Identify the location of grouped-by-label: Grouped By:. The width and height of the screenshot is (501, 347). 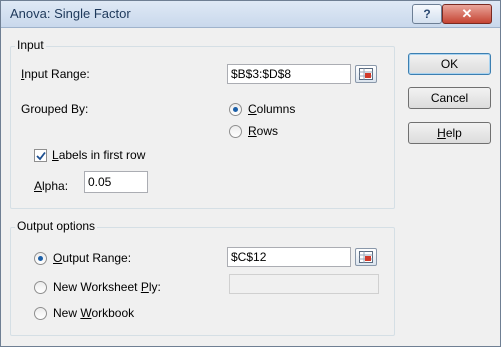
(55, 109).